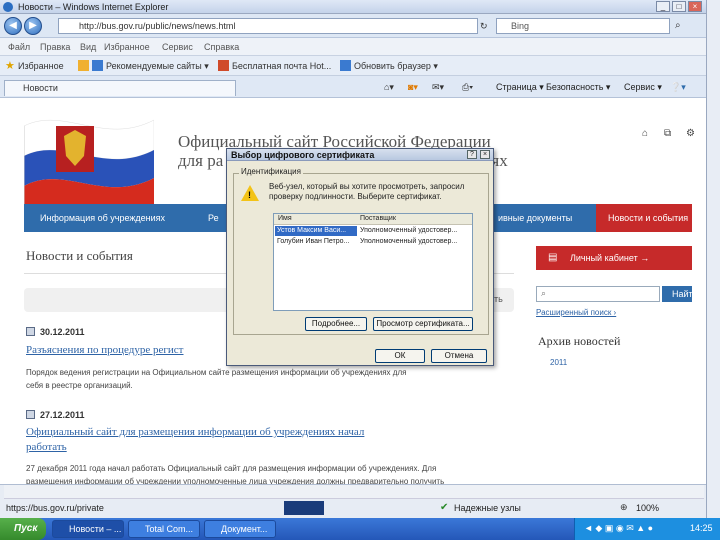 This screenshot has width=720, height=540. What do you see at coordinates (583, 26) in the screenshot?
I see `search-input: Bing` at bounding box center [583, 26].